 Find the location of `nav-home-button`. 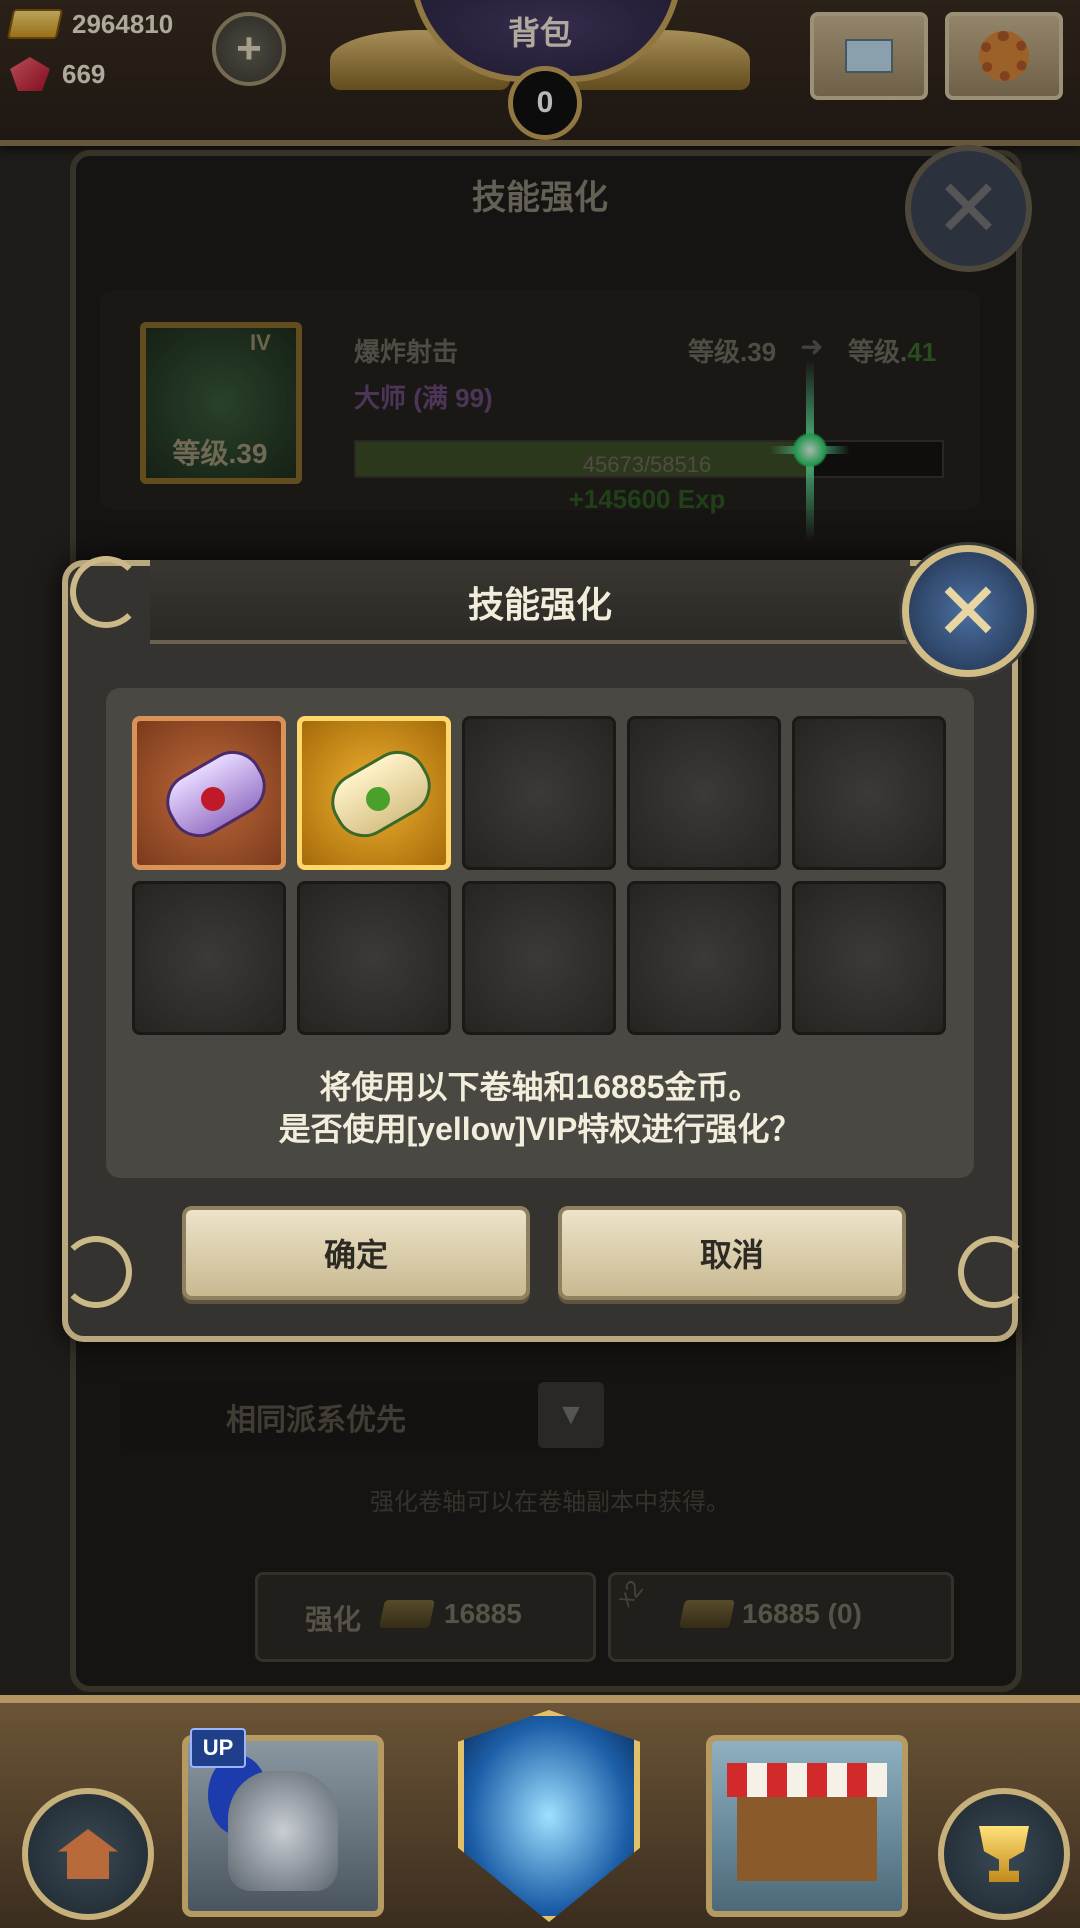

nav-home-button is located at coordinates (88, 1854).